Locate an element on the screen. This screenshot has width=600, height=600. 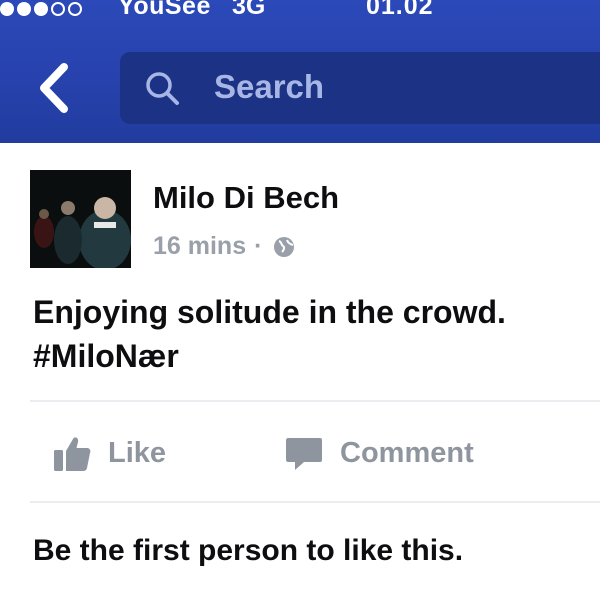
like-button: Like is located at coordinates (109, 453).